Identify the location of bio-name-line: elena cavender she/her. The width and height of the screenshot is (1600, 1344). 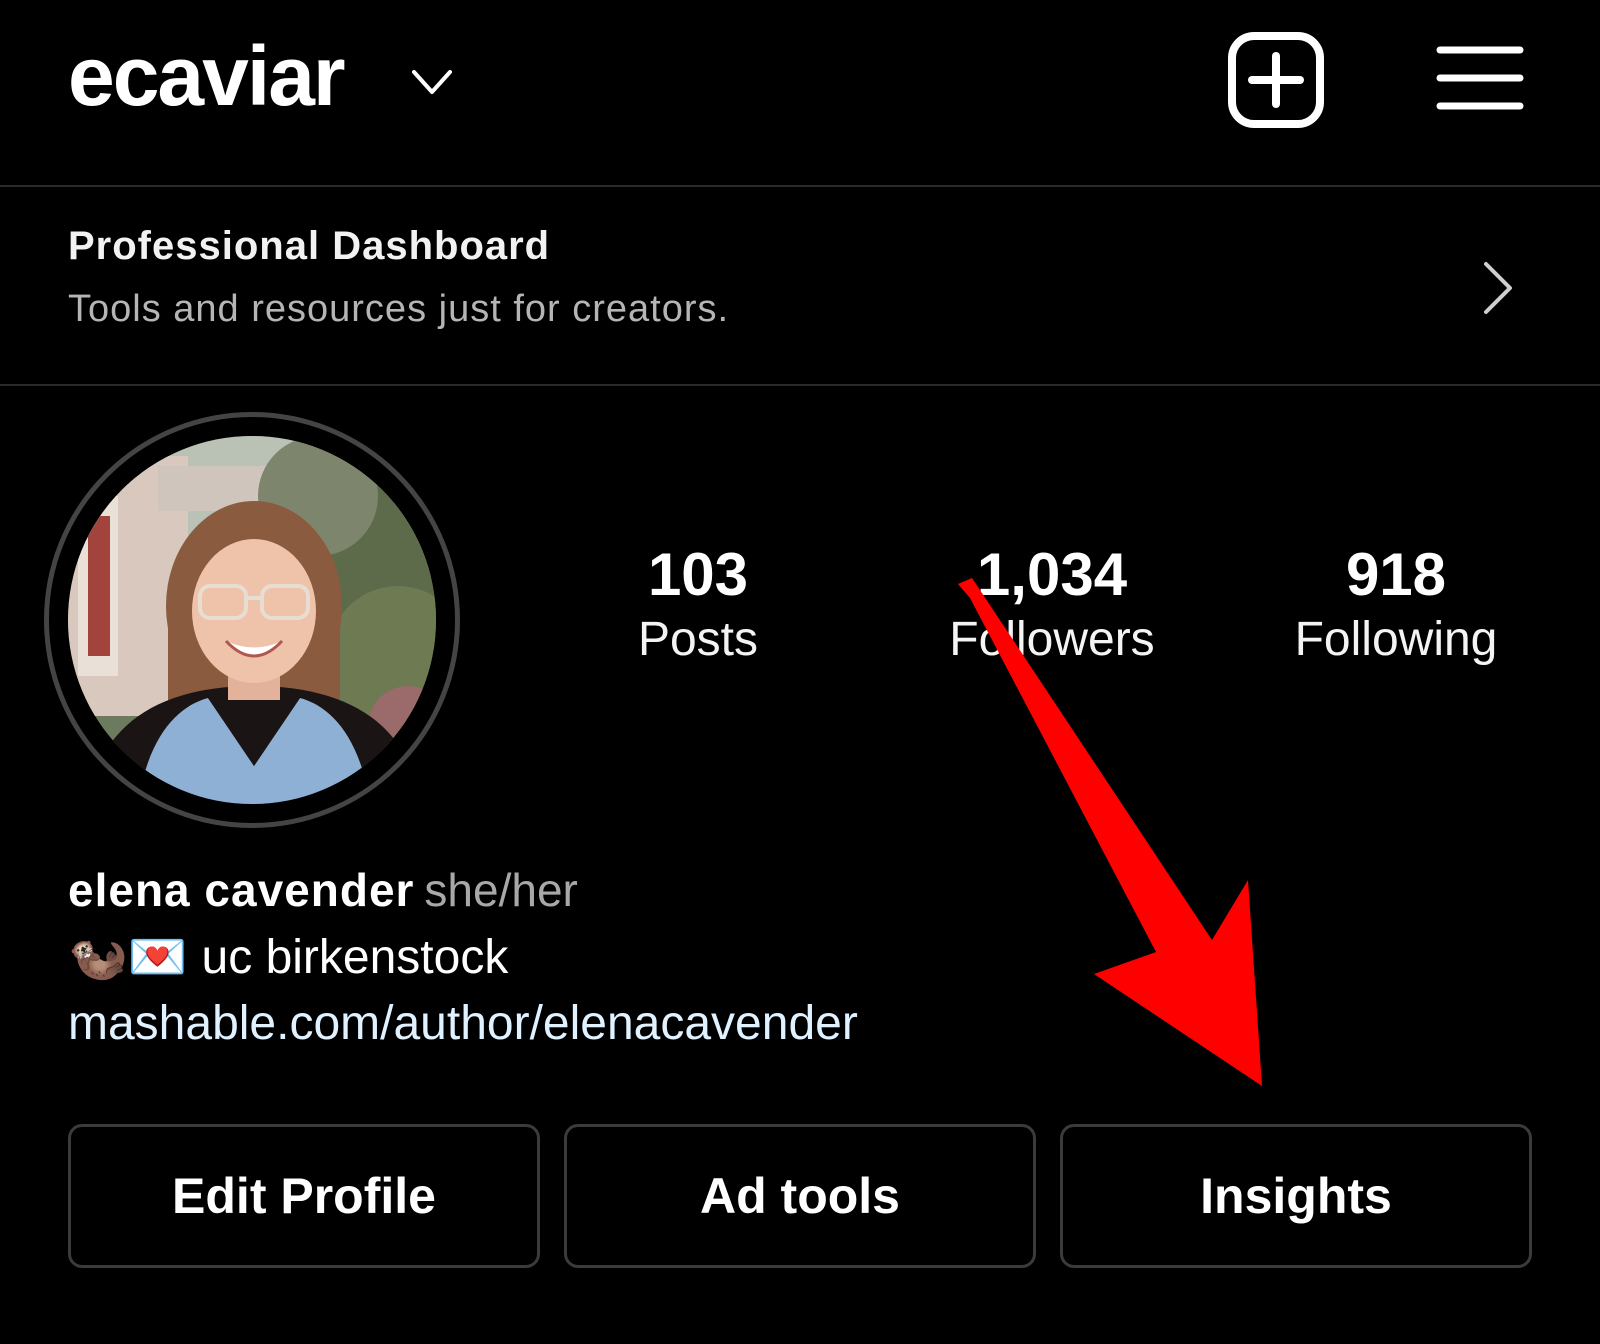
(323, 890).